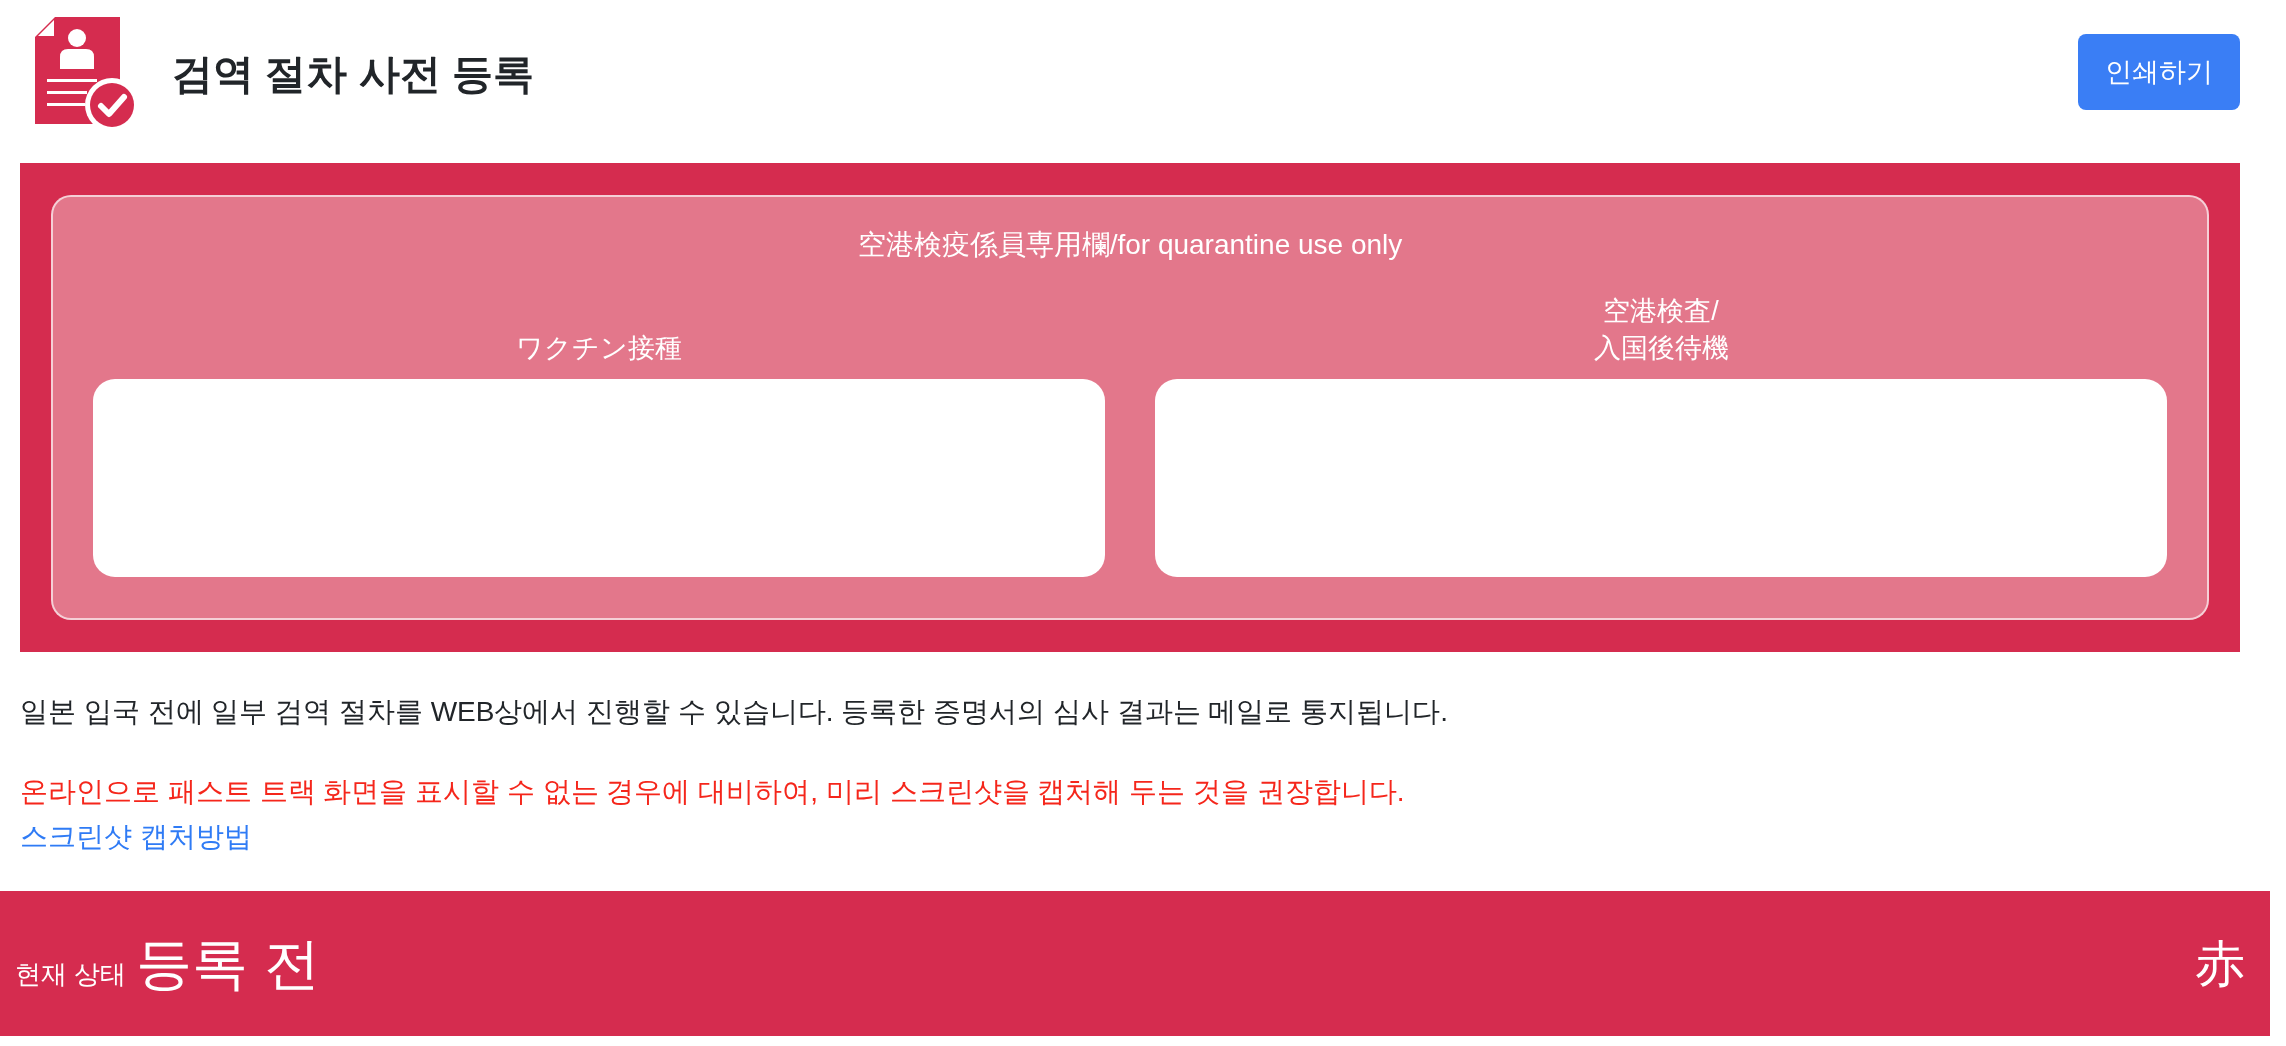  Describe the element at coordinates (712, 792) in the screenshot. I see `warning-text: 온라인으로 패스트 트랙 화면을 표시할 수 없는 경우에 대비하여, 미리 스크린샷을 캡처해 두는 것을 권장합니다.` at that location.